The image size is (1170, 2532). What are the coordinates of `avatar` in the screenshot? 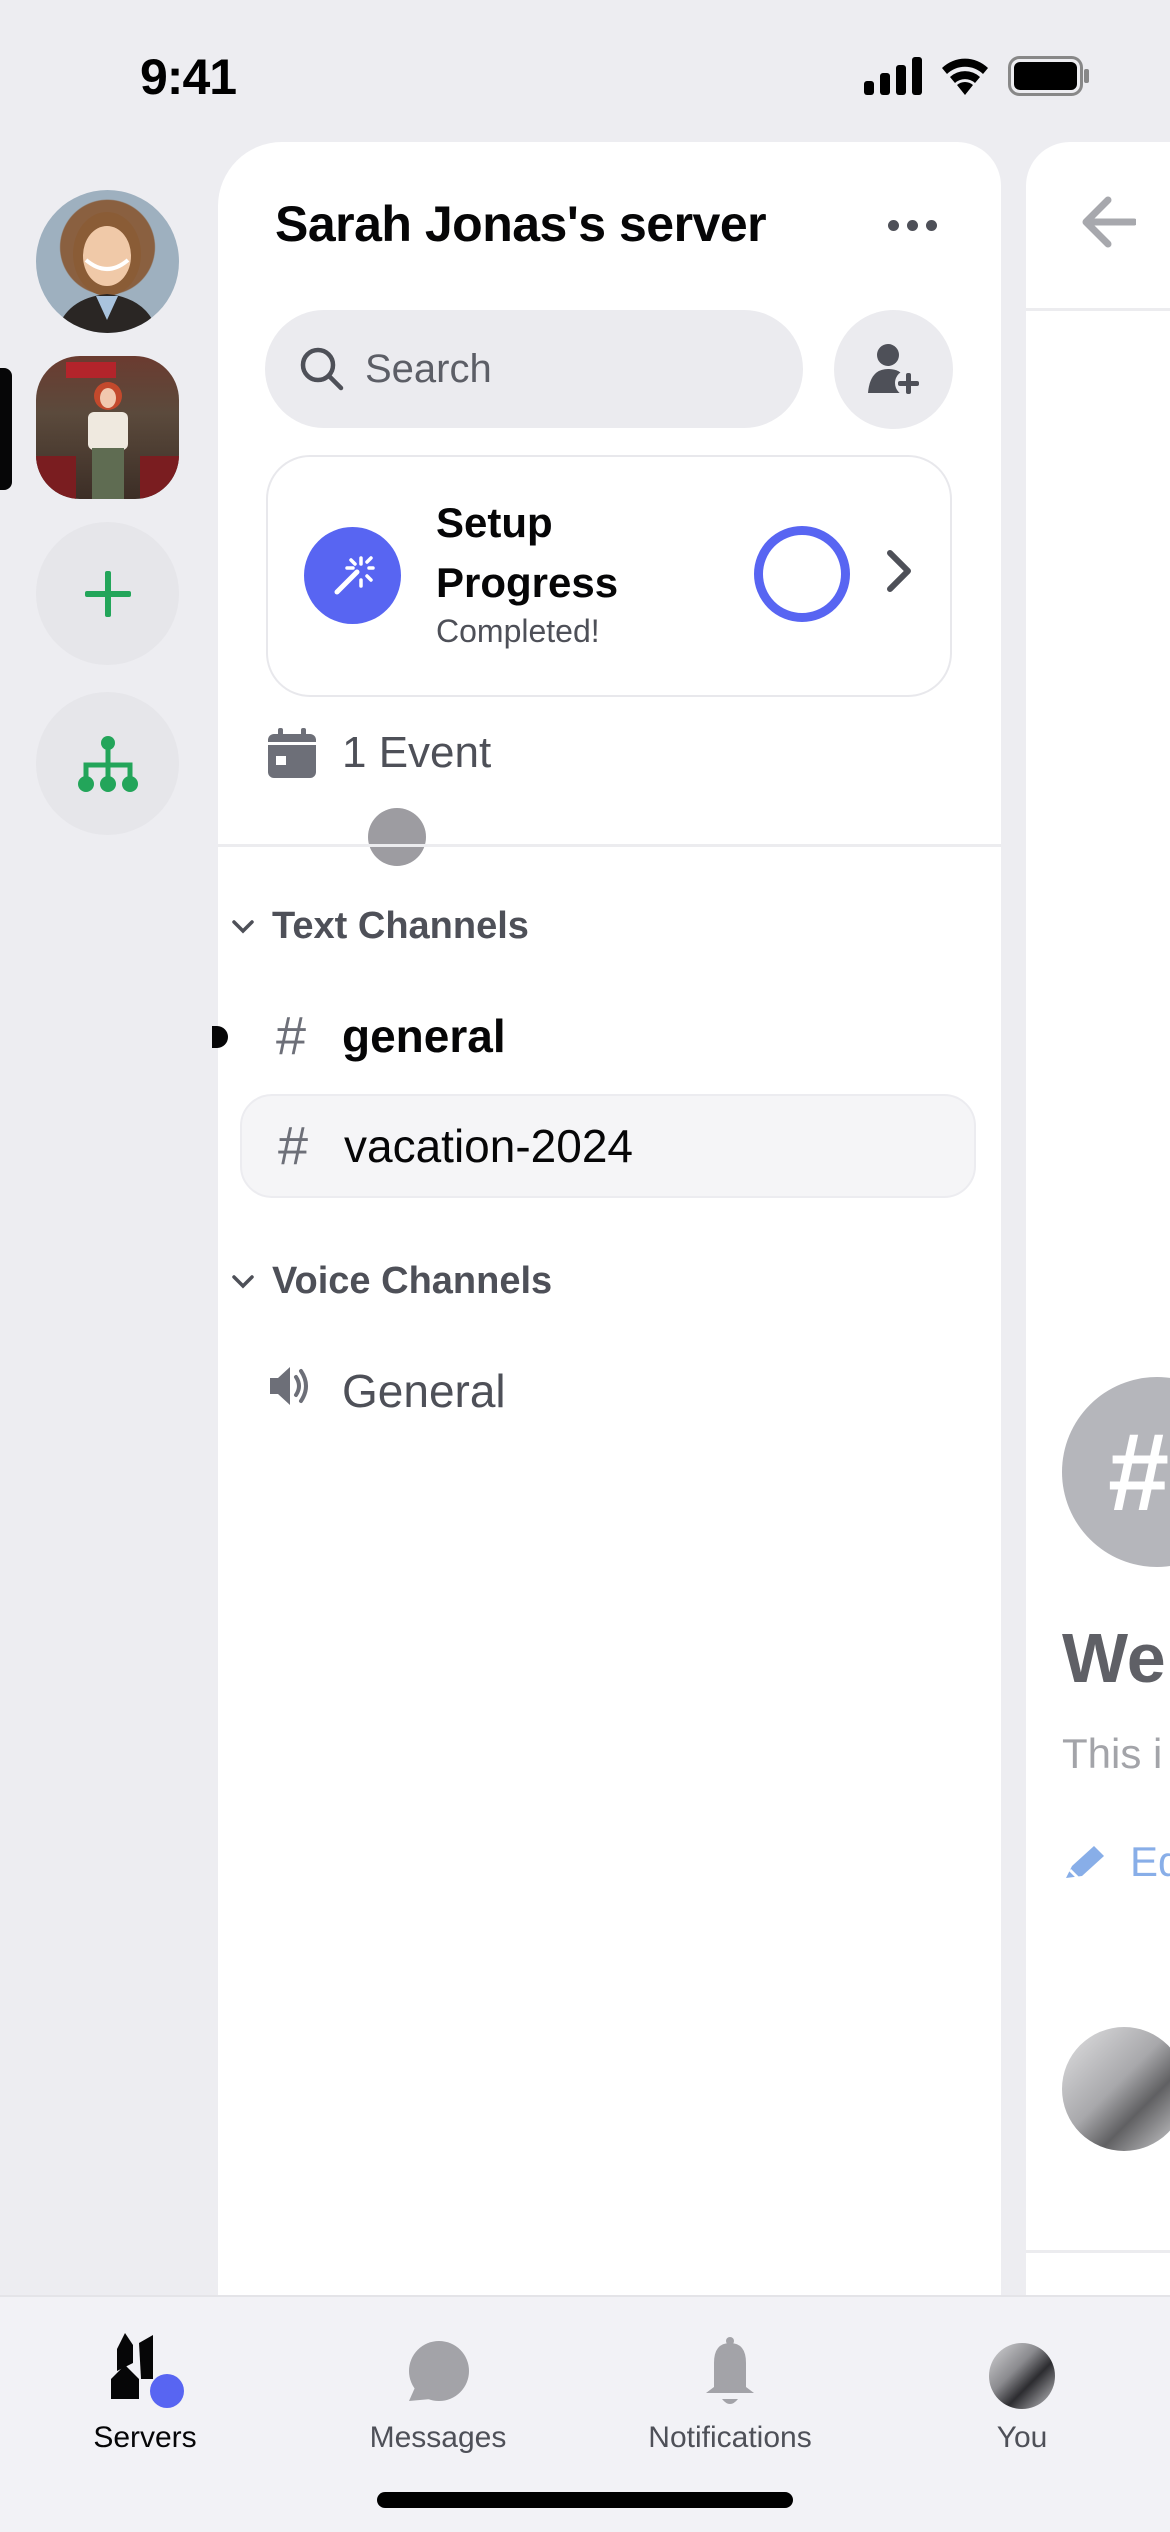 It's located at (1022, 2368).